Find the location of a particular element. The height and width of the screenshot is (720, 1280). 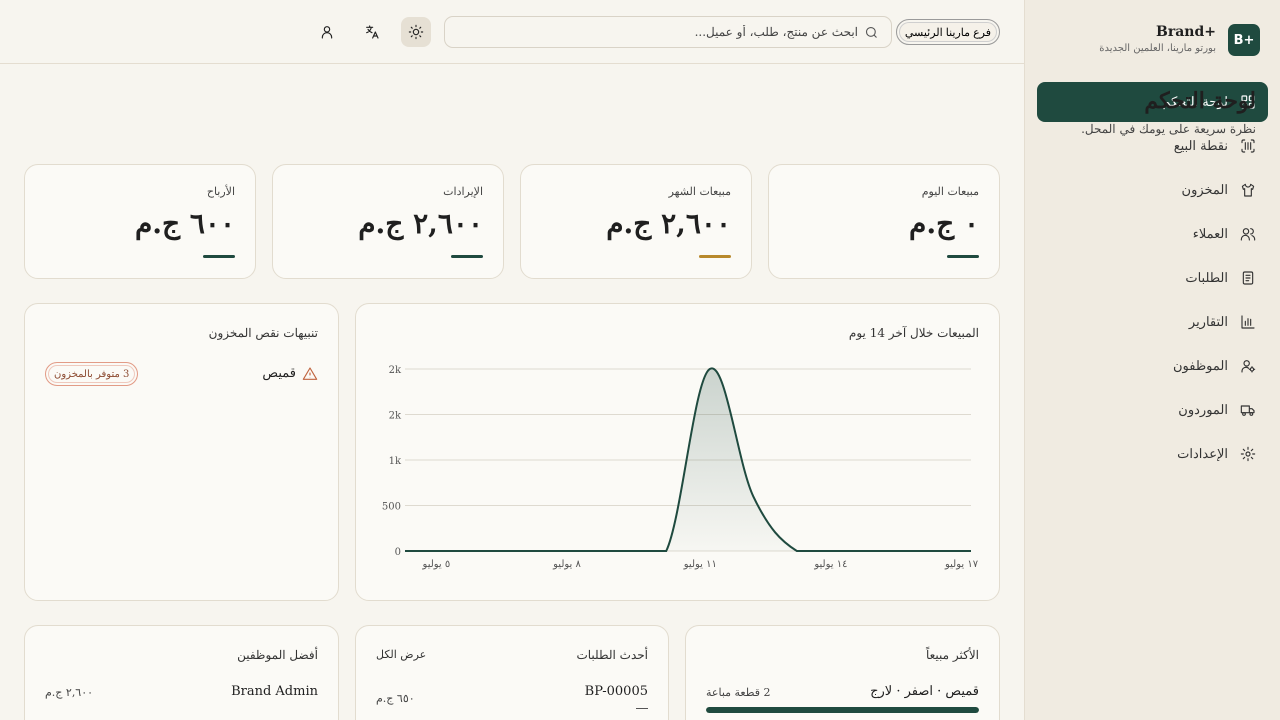

page-title: لوحة التحكم is located at coordinates (1200, 101).